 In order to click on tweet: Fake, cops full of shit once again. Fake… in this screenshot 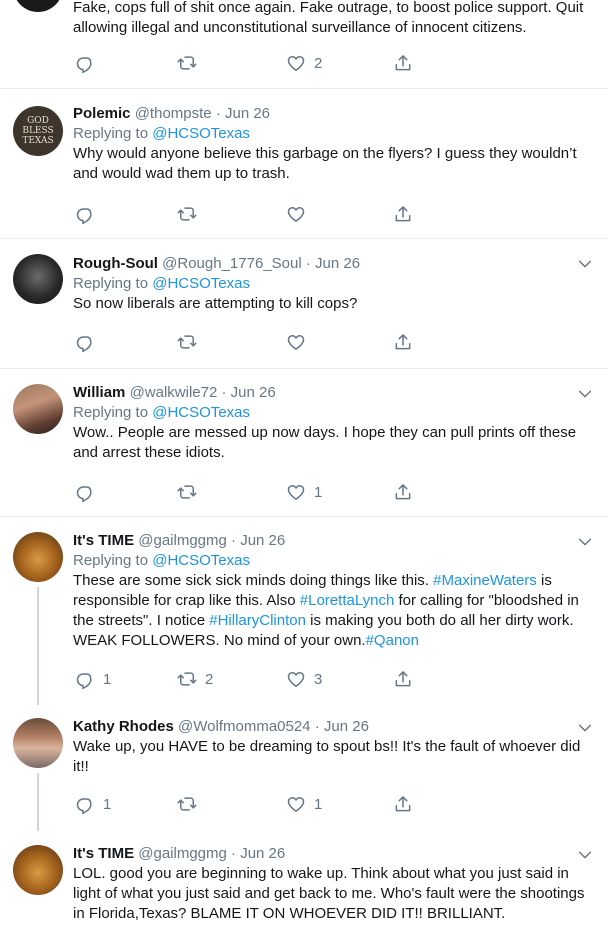, I will do `click(303, 44)`.